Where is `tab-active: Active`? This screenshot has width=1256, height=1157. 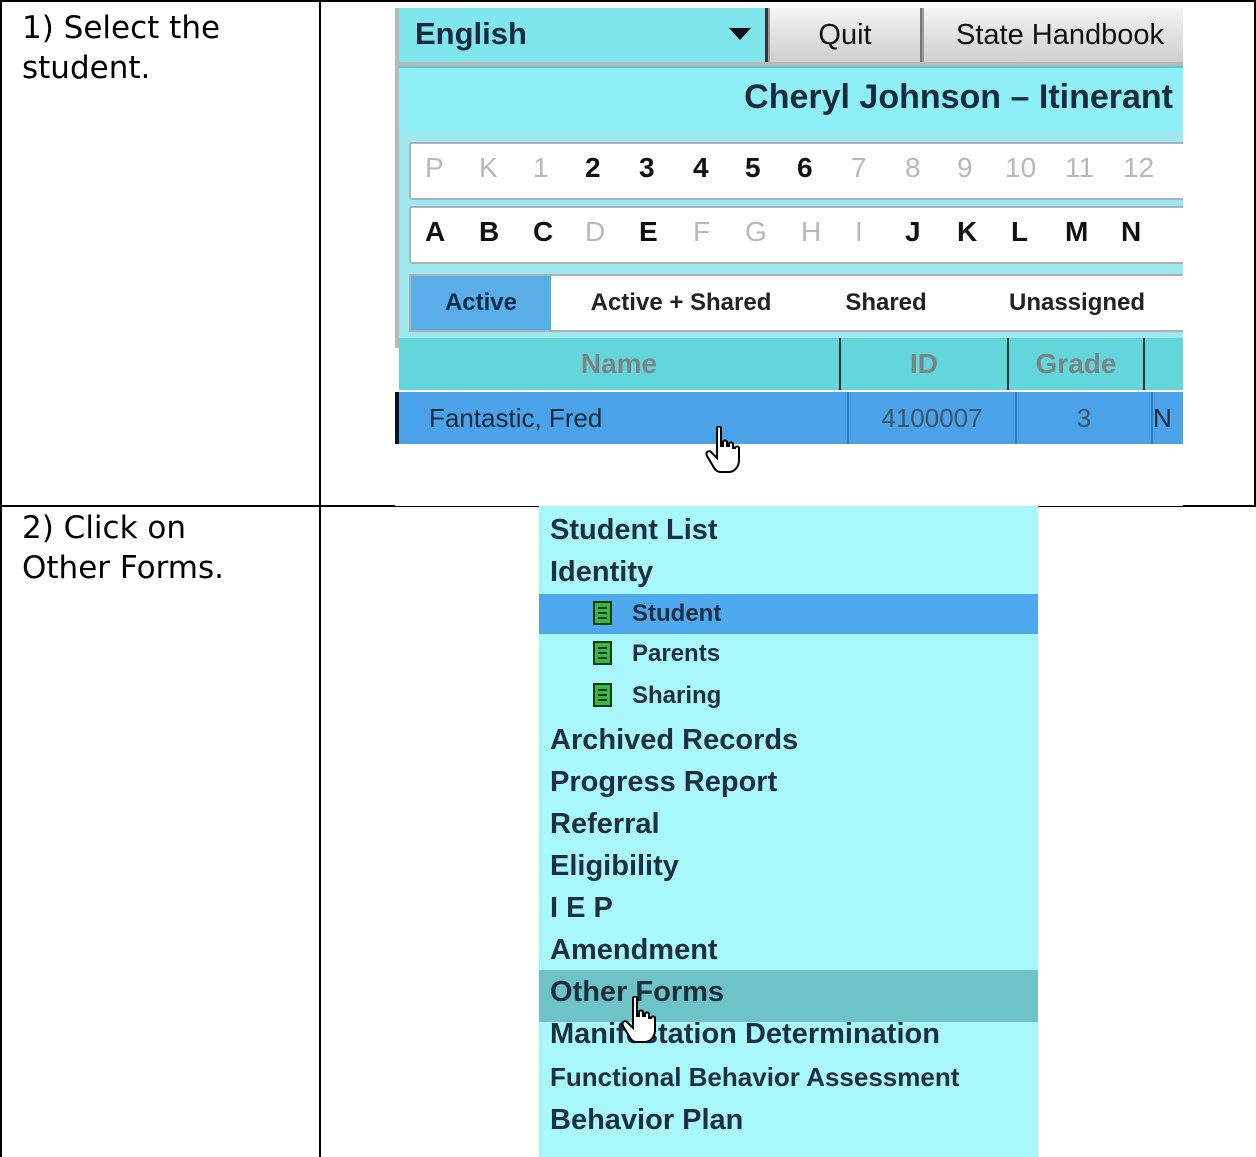 tab-active: Active is located at coordinates (481, 303).